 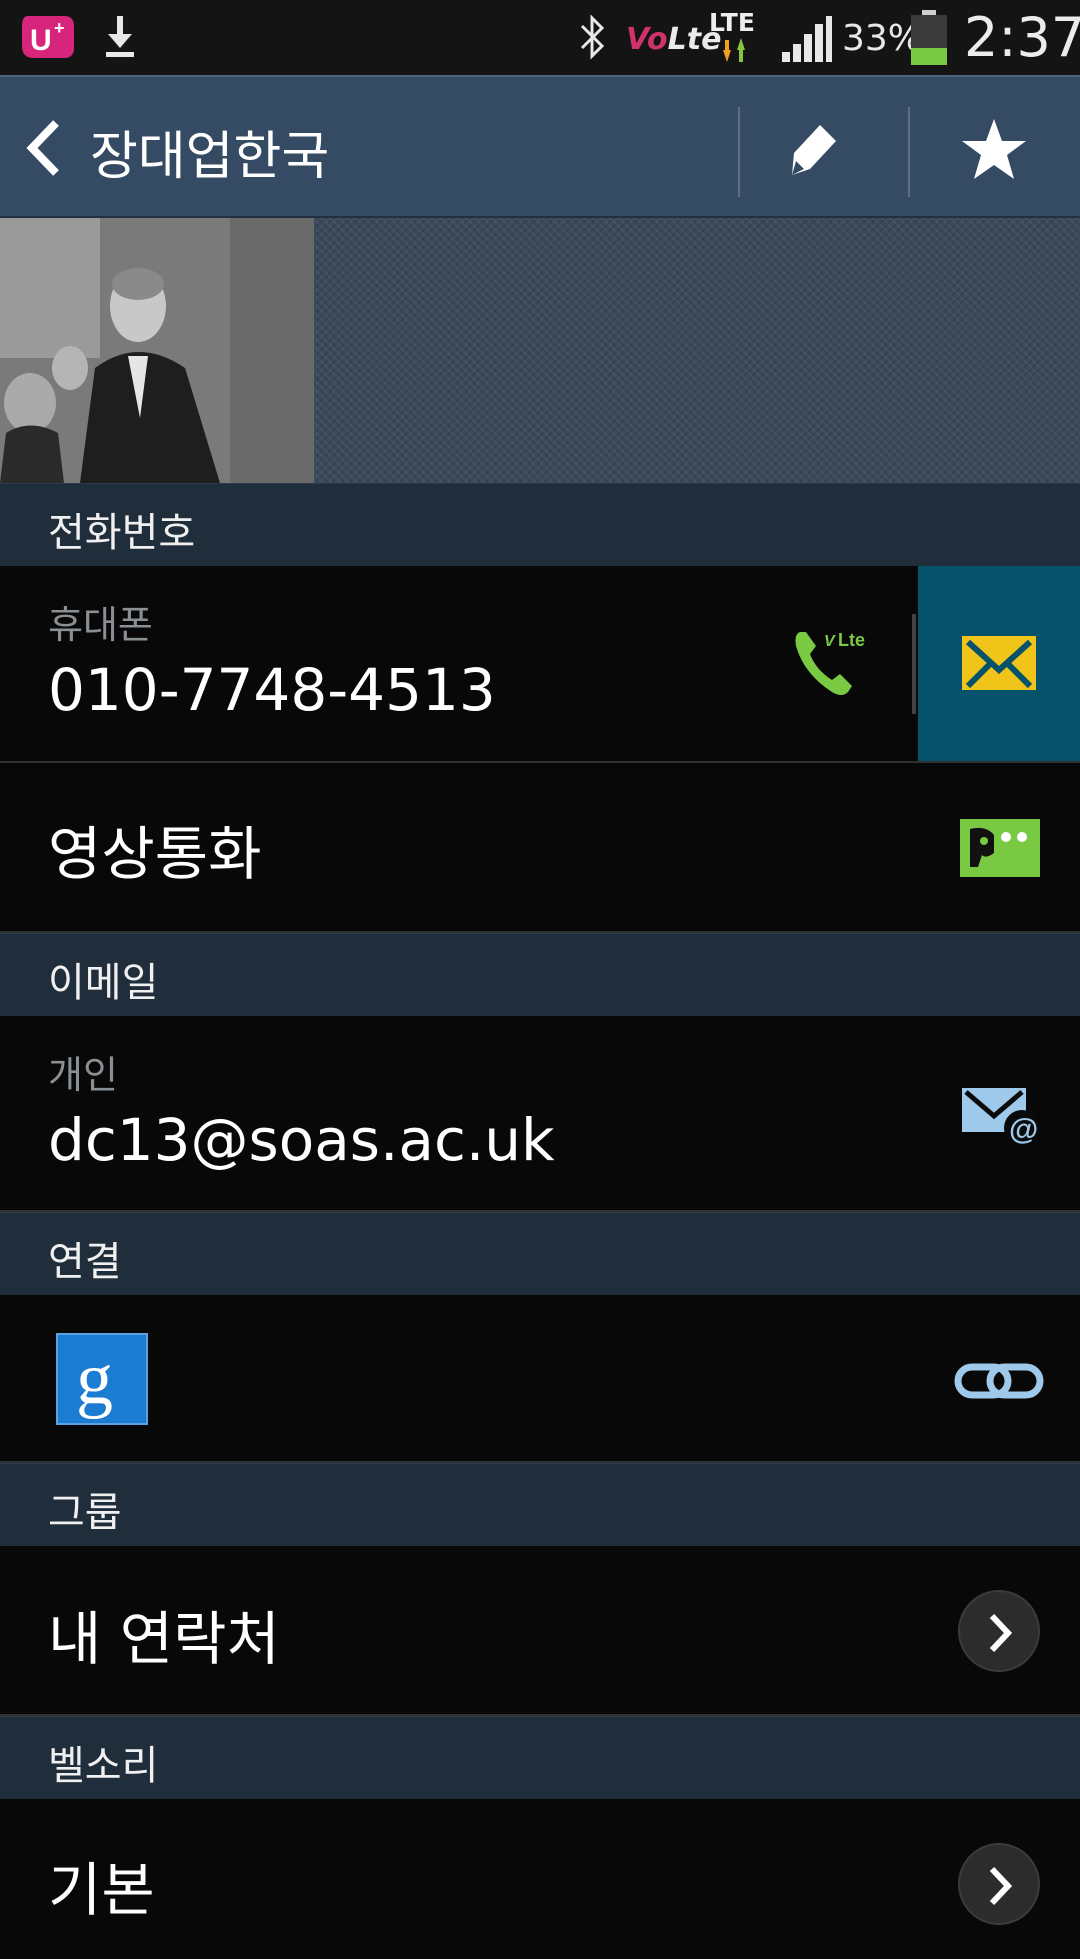 What do you see at coordinates (1000, 848) in the screenshot?
I see `video-call-icon` at bounding box center [1000, 848].